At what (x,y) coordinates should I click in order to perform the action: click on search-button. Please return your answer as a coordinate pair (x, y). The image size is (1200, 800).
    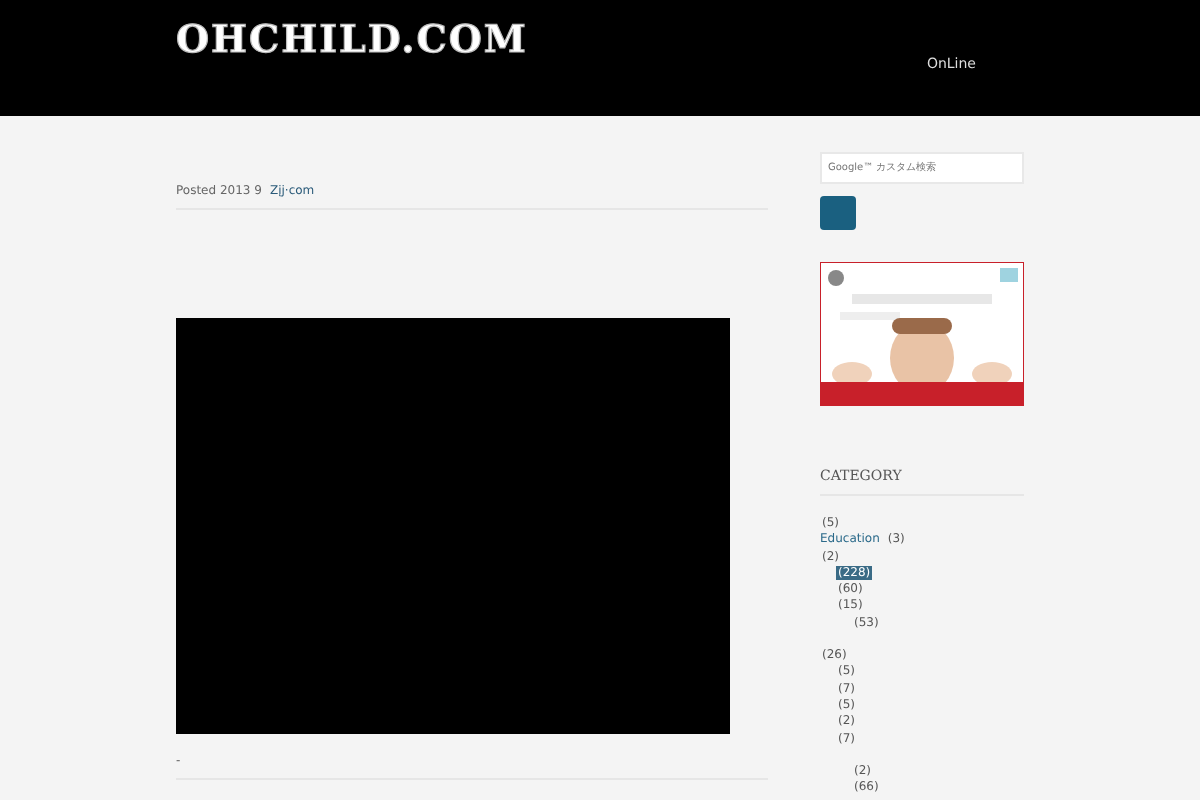
    Looking at the image, I should click on (838, 213).